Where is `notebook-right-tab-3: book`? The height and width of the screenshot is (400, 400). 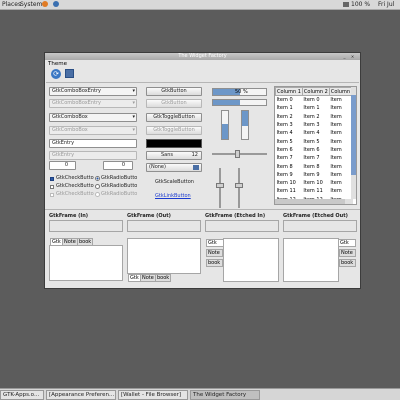
notebook-right-tab-3: book is located at coordinates (347, 263).